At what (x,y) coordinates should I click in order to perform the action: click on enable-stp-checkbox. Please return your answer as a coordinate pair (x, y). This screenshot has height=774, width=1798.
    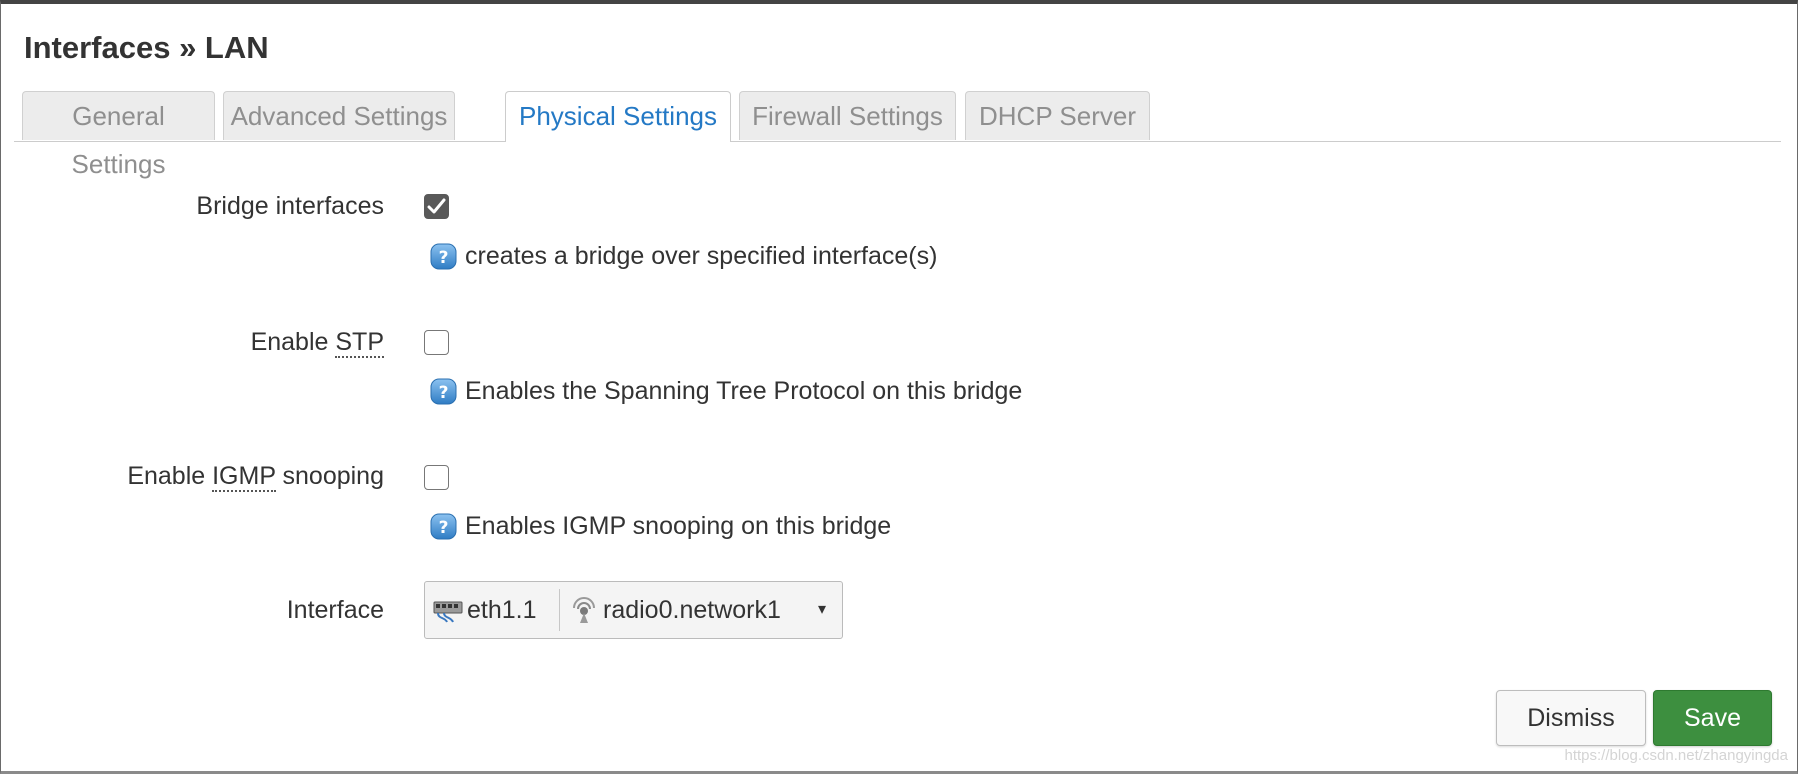
    Looking at the image, I should click on (436, 342).